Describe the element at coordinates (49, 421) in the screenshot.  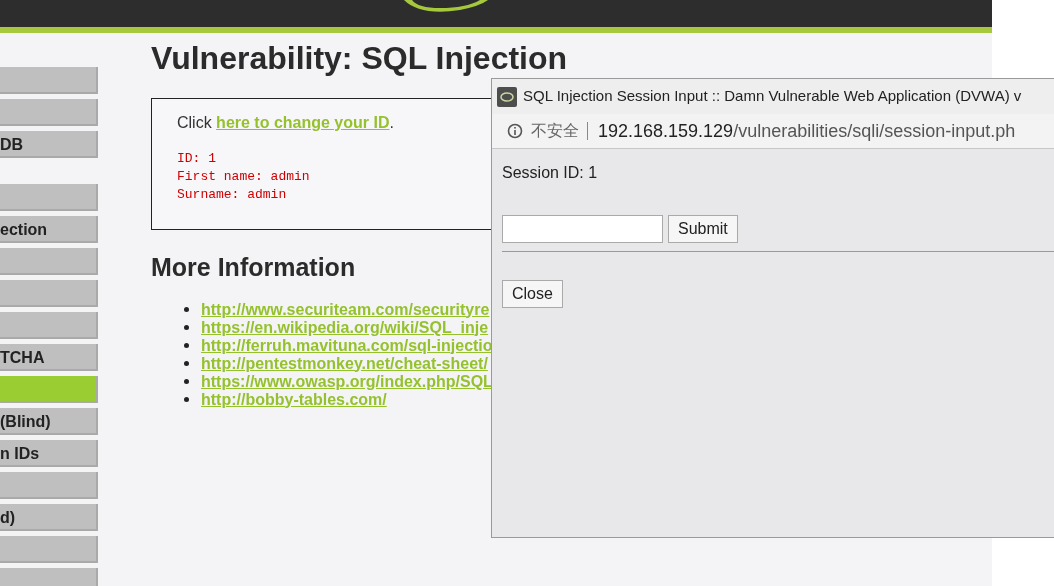
I see `sidebar-item: (Blind)` at that location.